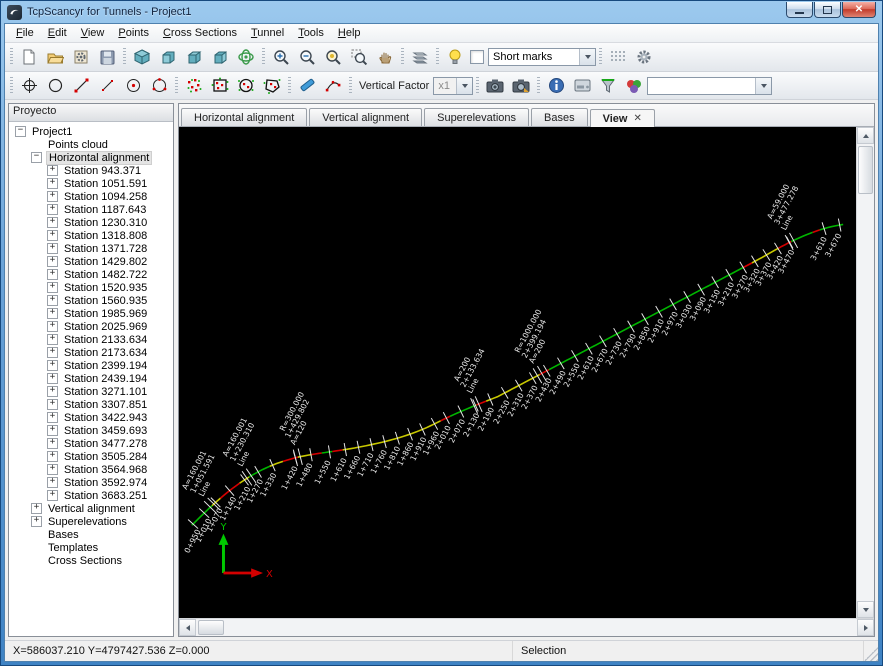 This screenshot has width=883, height=666. Describe the element at coordinates (246, 57) in the screenshot. I see `orbit-button` at that location.